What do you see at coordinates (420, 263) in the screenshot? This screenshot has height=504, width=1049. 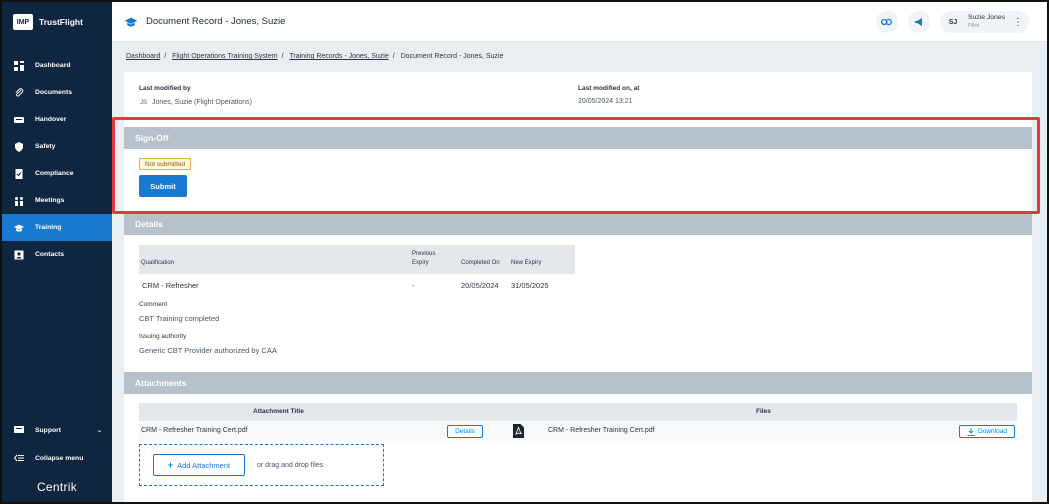 I see `col-expiry: Expiry` at bounding box center [420, 263].